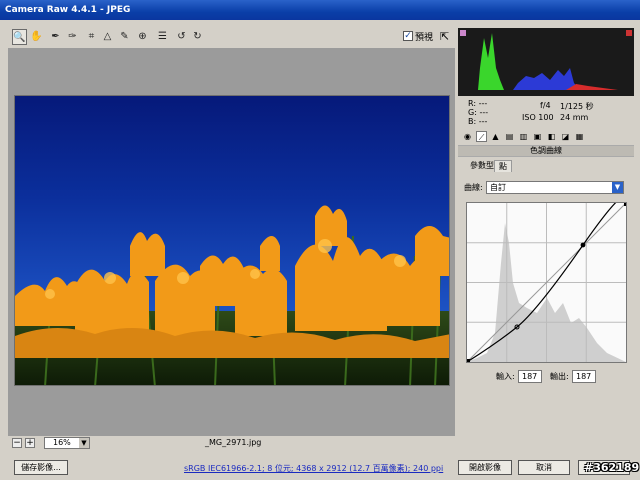 The image size is (640, 480). I want to click on split-toning-panel-icon: ▥, so click(523, 136).